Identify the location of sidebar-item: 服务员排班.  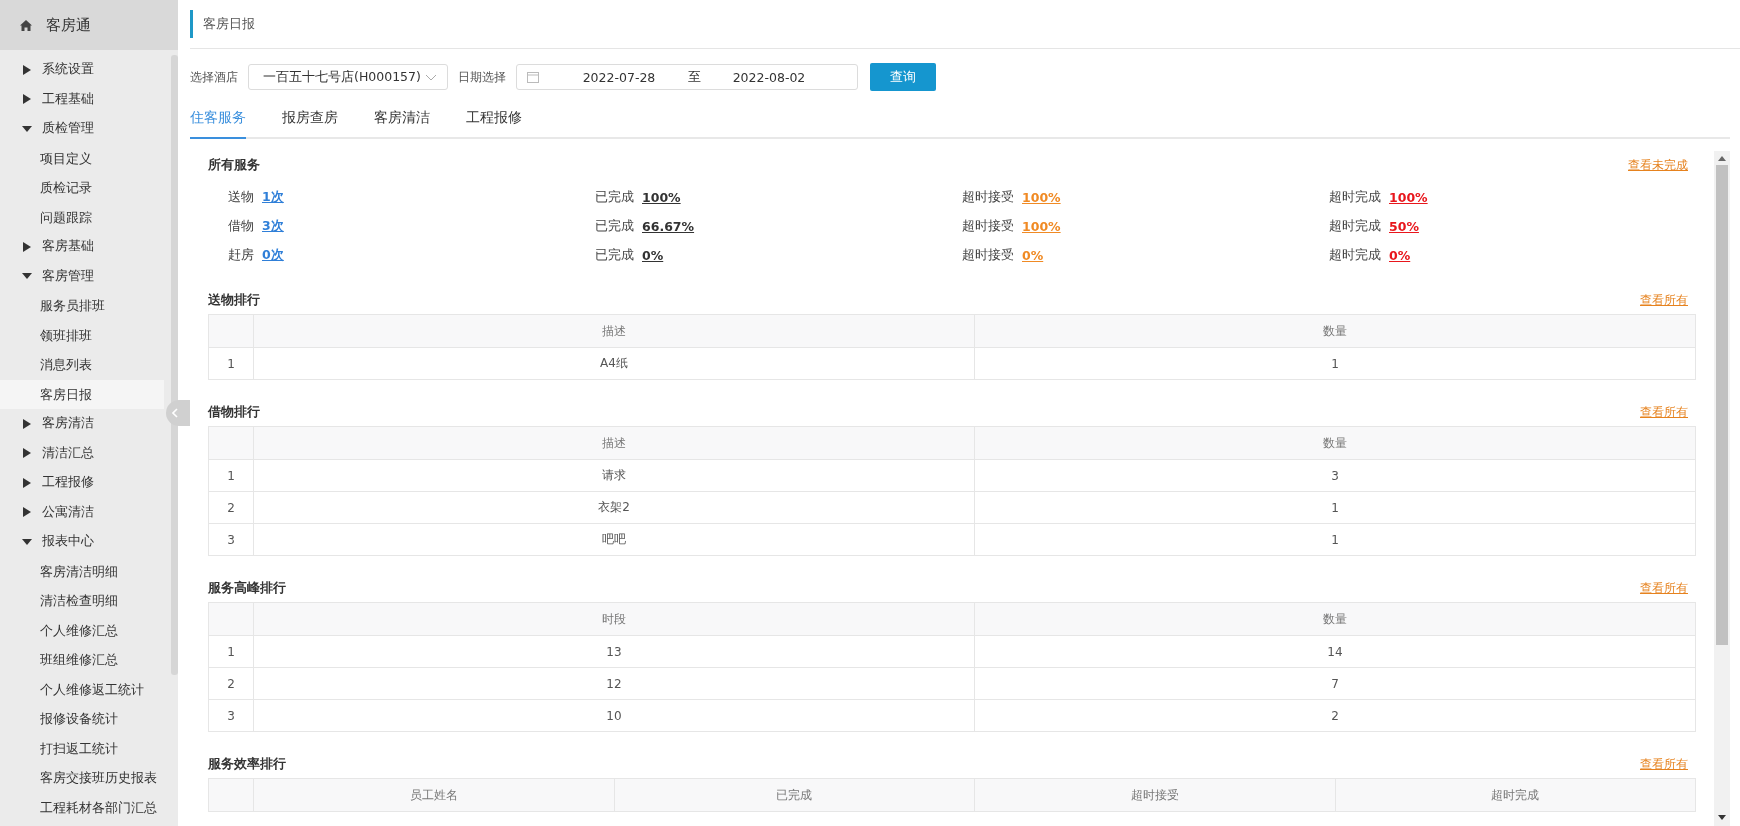
(82, 306).